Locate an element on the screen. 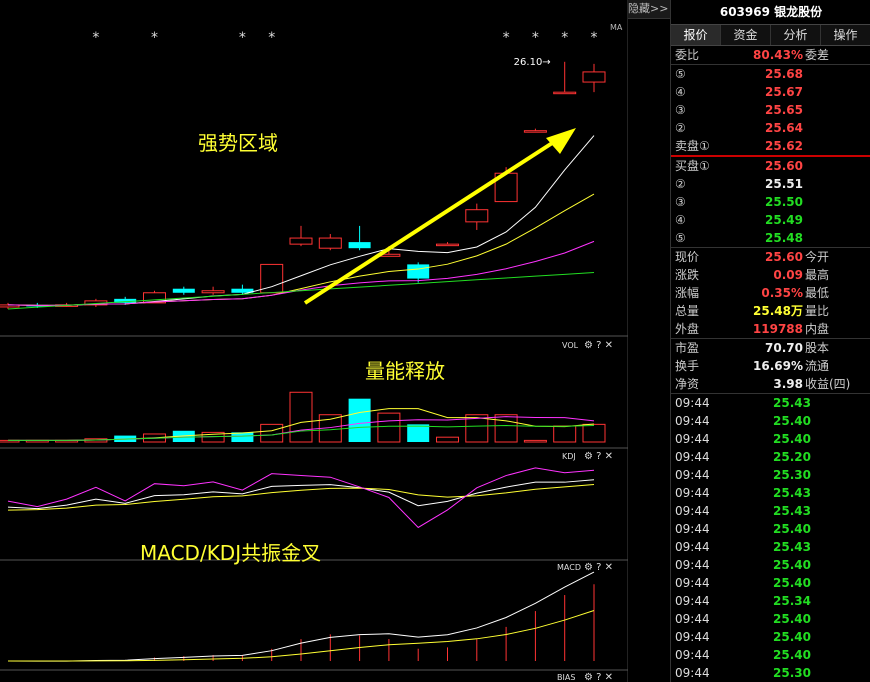 The image size is (870, 682). stat-row: 总量 25.48万 量比 is located at coordinates (770, 311).